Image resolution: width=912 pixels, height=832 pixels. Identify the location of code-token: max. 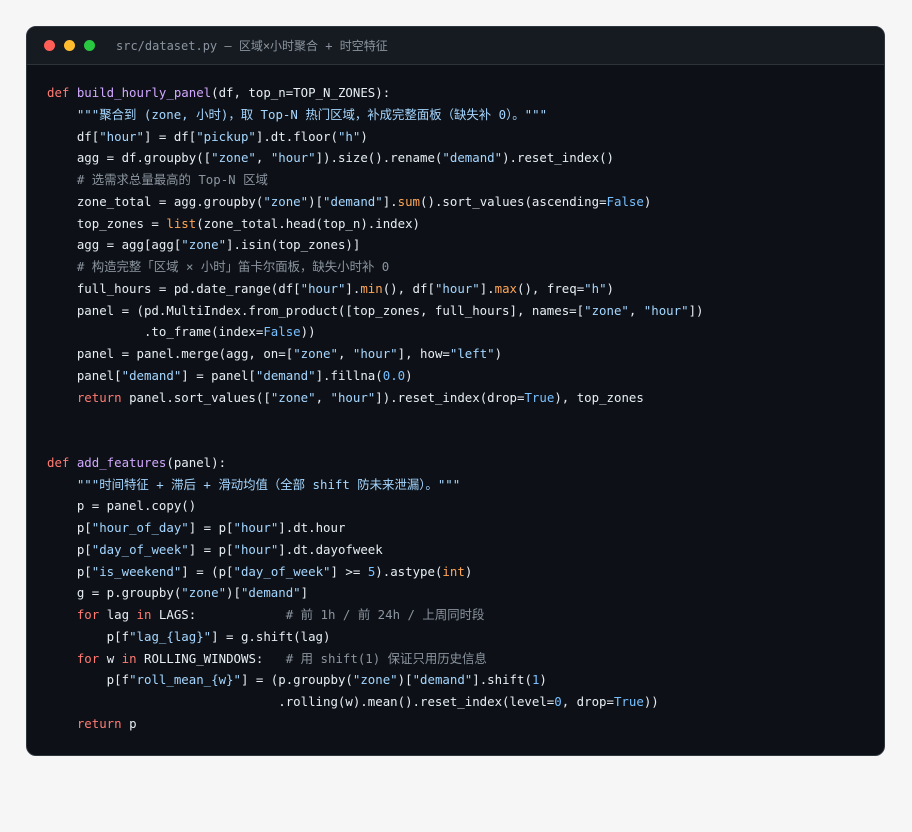
(506, 288).